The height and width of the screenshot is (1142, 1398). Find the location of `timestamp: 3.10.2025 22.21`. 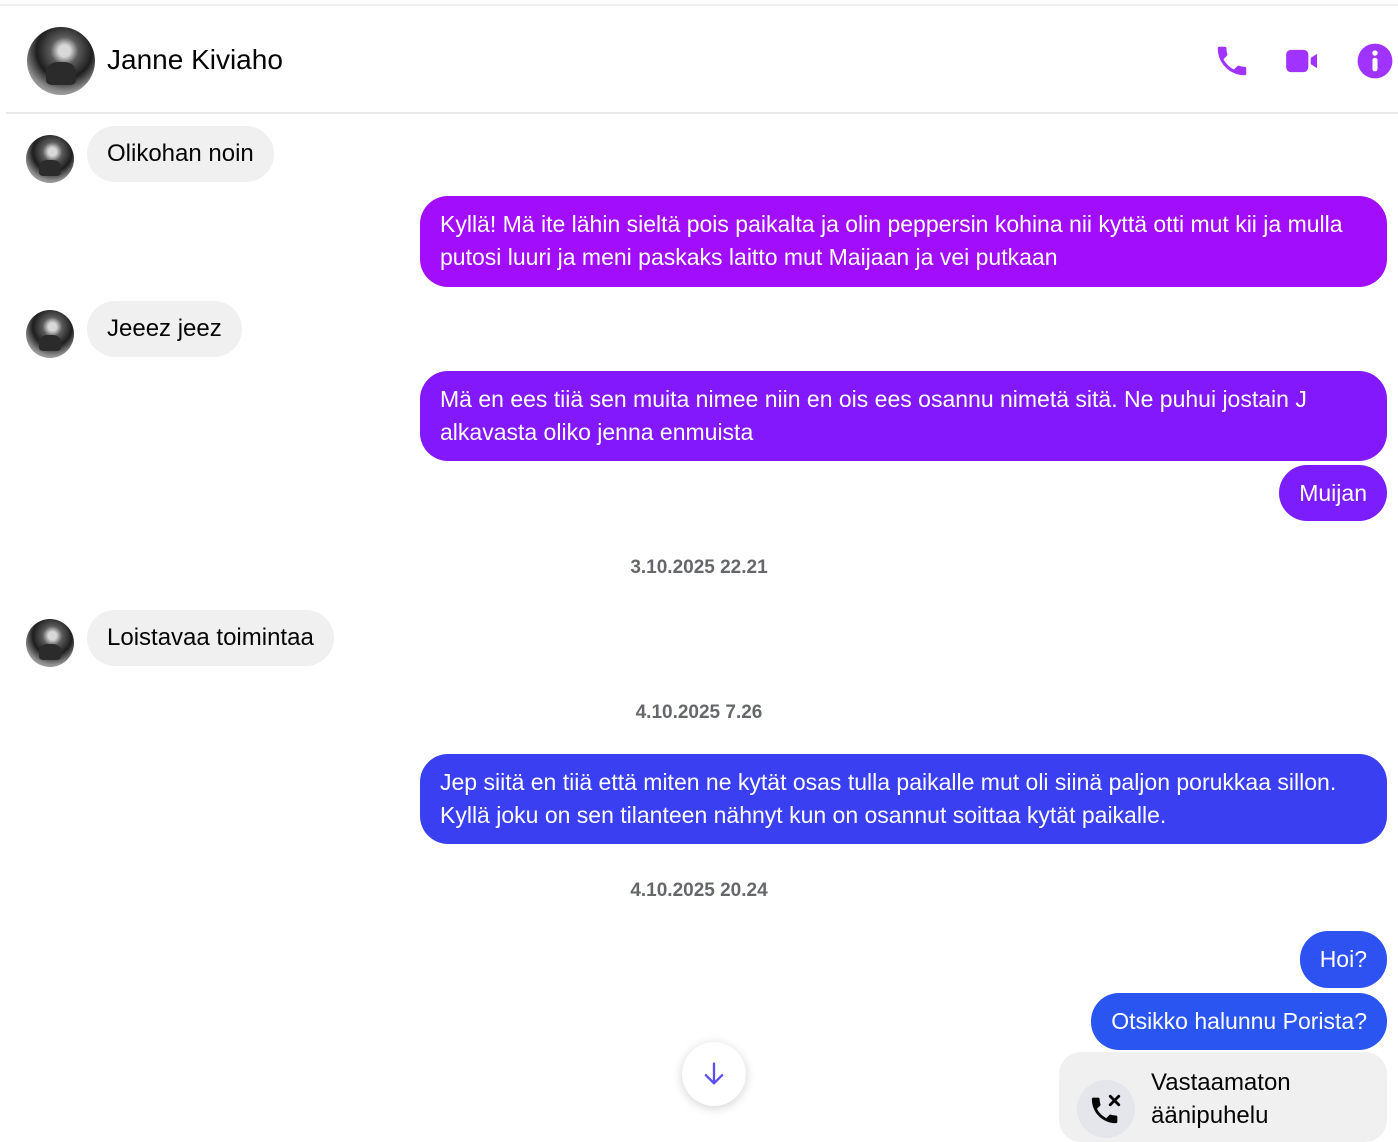

timestamp: 3.10.2025 22.21 is located at coordinates (699, 567).